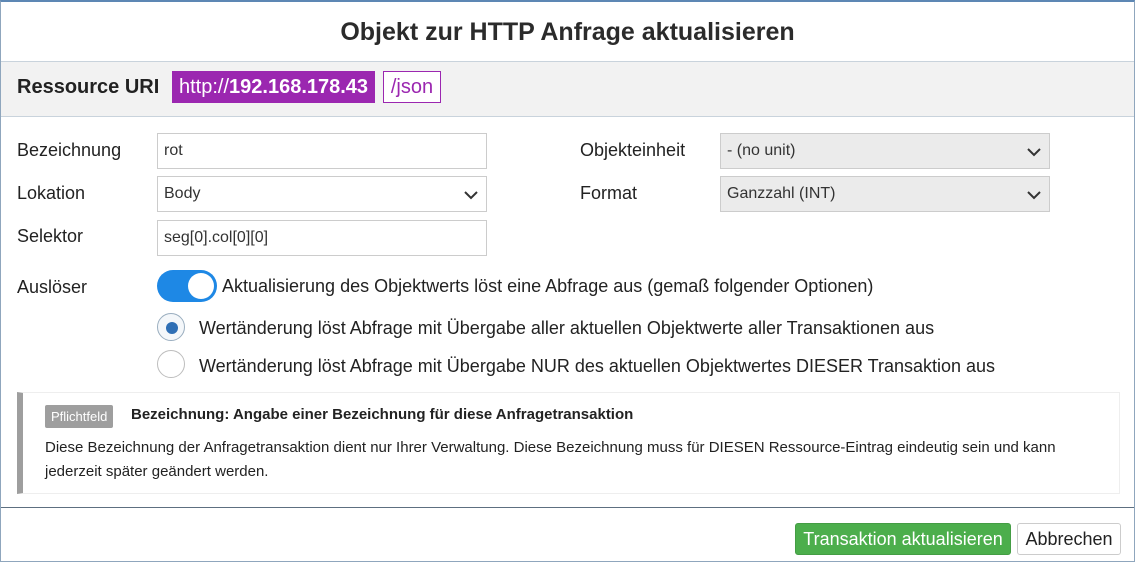 Image resolution: width=1135 pixels, height=562 pixels. I want to click on uri-host-address: 192.168.178.43, so click(299, 87).